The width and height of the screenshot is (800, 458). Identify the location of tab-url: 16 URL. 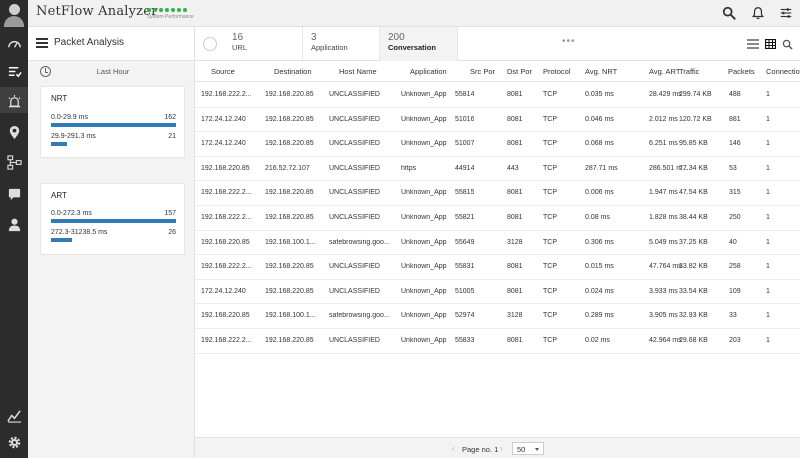
(263, 44).